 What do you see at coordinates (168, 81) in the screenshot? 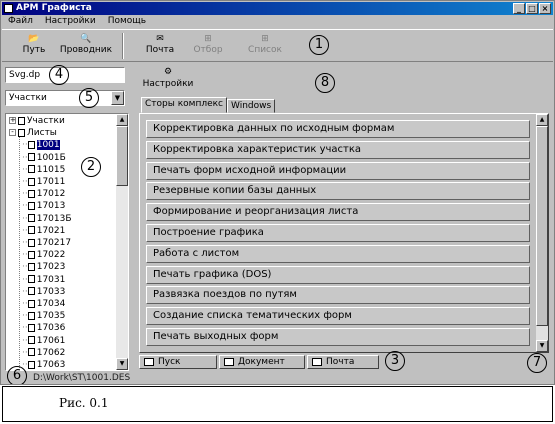
I see `settings-button: ⚙ Настройки` at bounding box center [168, 81].